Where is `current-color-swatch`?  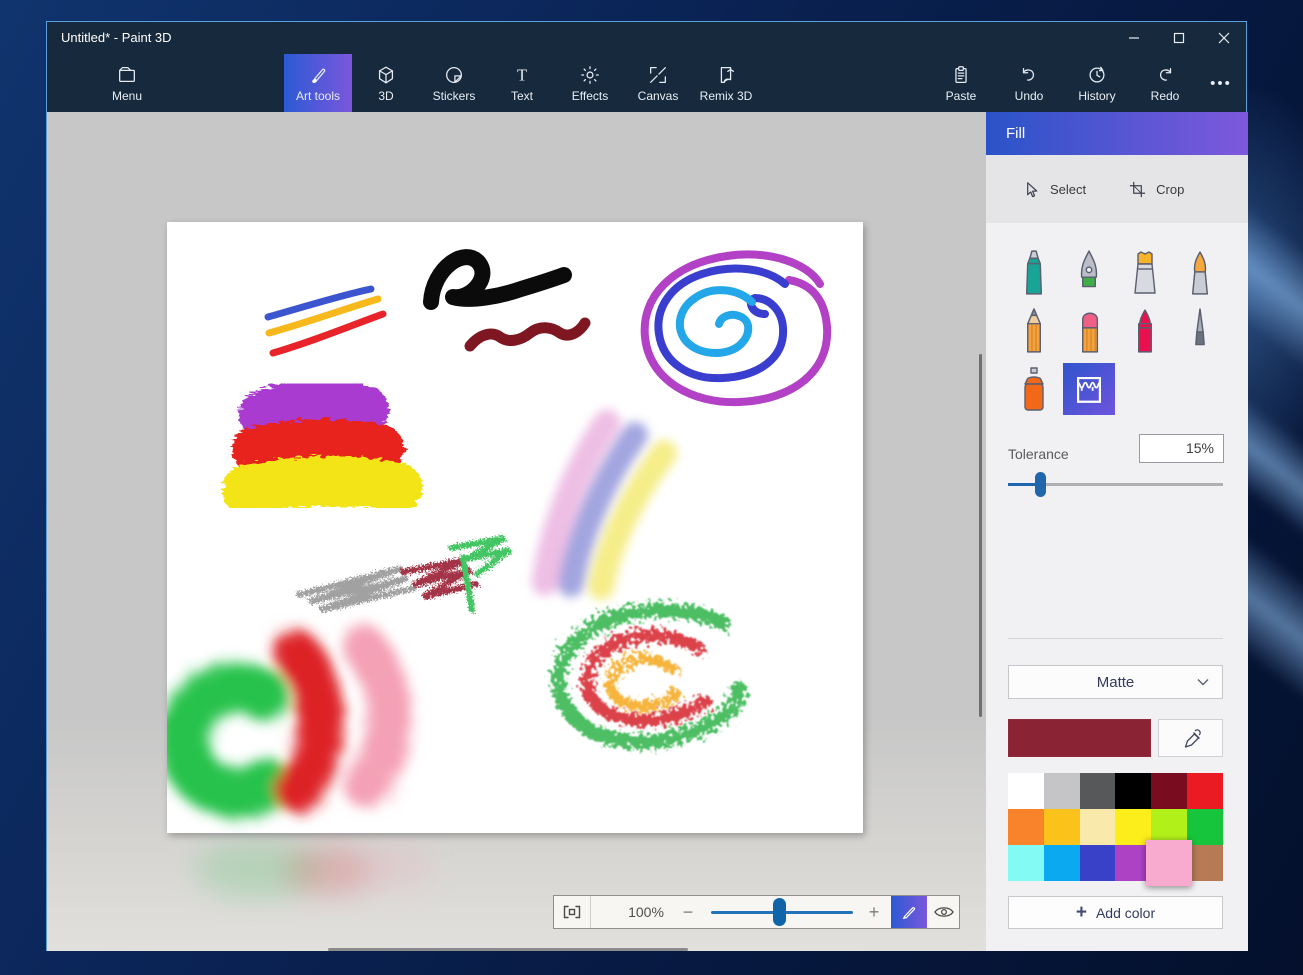
current-color-swatch is located at coordinates (1079, 738).